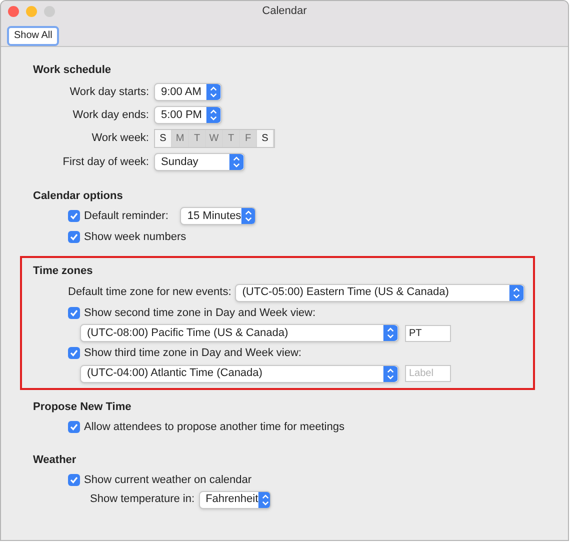  I want to click on close-icon, so click(13, 11).